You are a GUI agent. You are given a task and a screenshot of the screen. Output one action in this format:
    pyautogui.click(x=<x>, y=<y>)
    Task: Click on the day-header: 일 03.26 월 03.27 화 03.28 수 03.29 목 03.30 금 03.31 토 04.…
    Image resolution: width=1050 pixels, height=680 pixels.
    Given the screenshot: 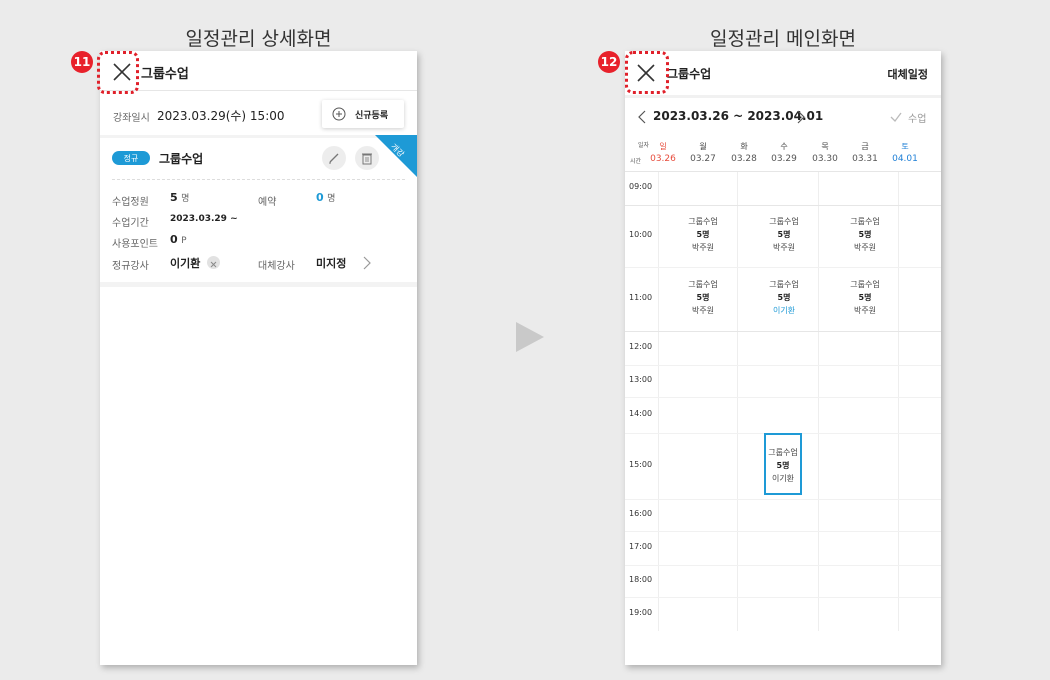 What is the action you would take?
    pyautogui.click(x=793, y=156)
    